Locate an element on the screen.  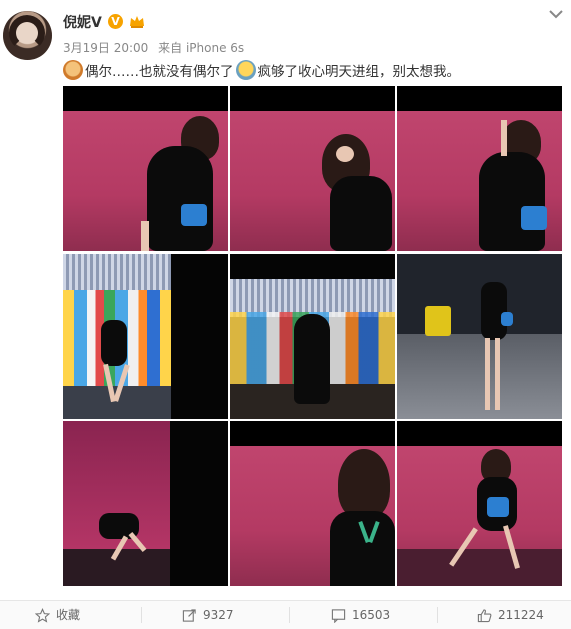
photo-ground is located at coordinates (479, 567).